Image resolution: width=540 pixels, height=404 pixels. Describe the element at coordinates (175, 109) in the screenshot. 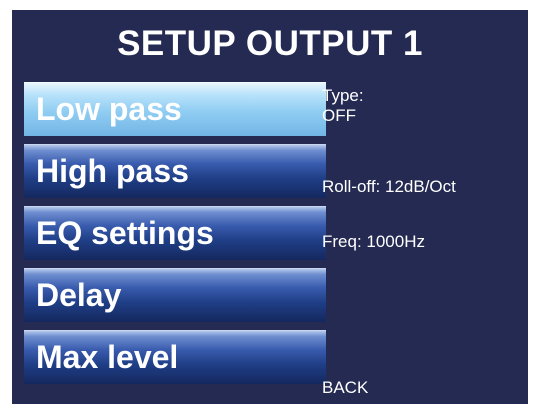

I see `low-pass-button: Low pass` at that location.